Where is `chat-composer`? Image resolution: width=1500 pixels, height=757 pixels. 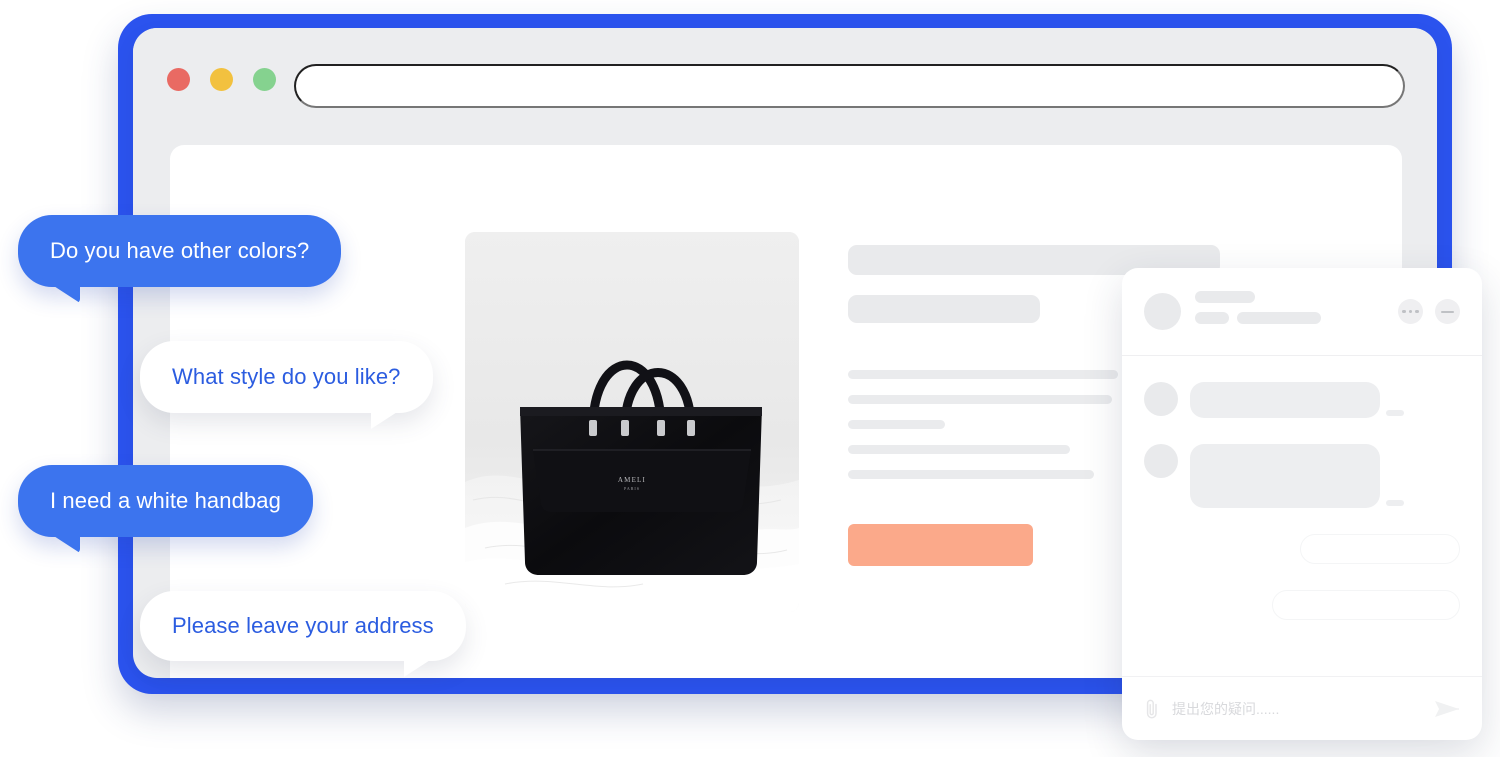
chat-composer is located at coordinates (1302, 708).